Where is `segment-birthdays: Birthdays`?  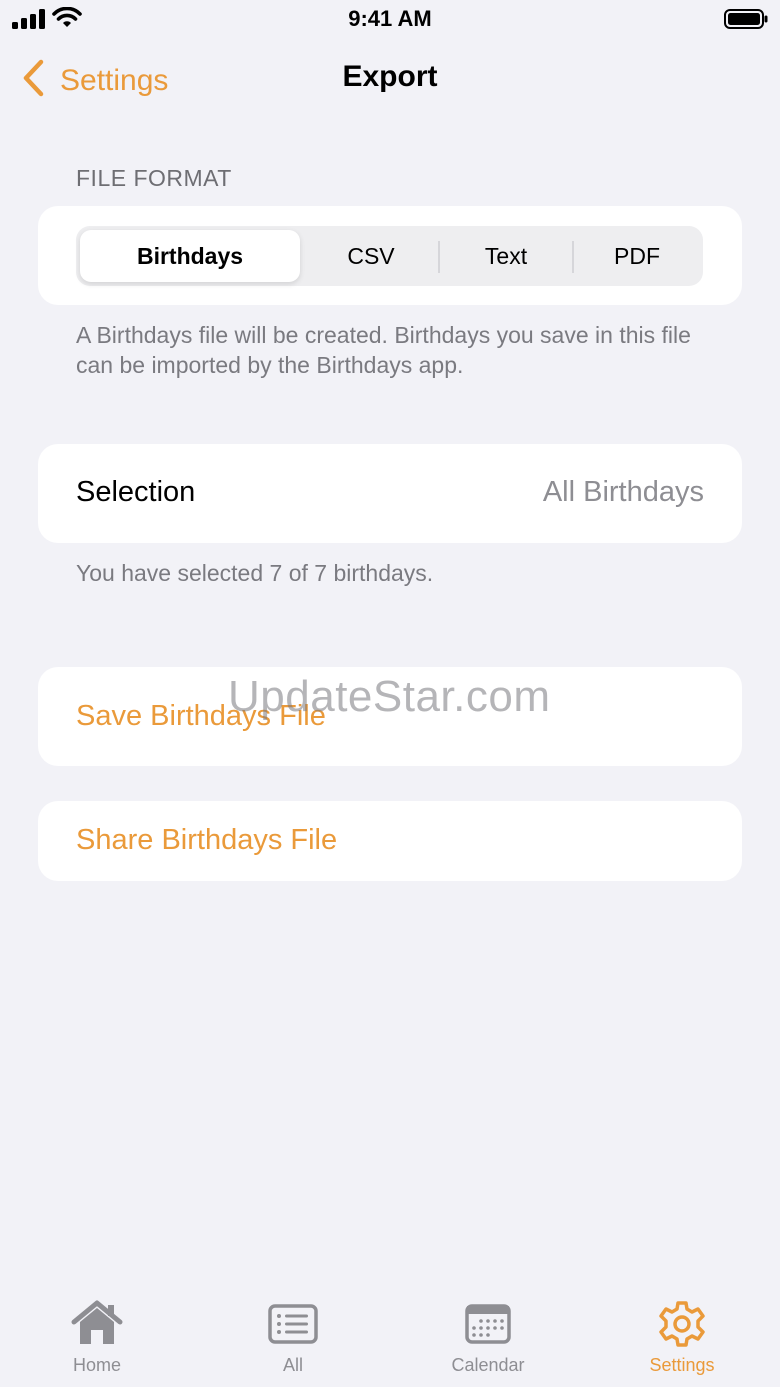
segment-birthdays: Birthdays is located at coordinates (190, 256).